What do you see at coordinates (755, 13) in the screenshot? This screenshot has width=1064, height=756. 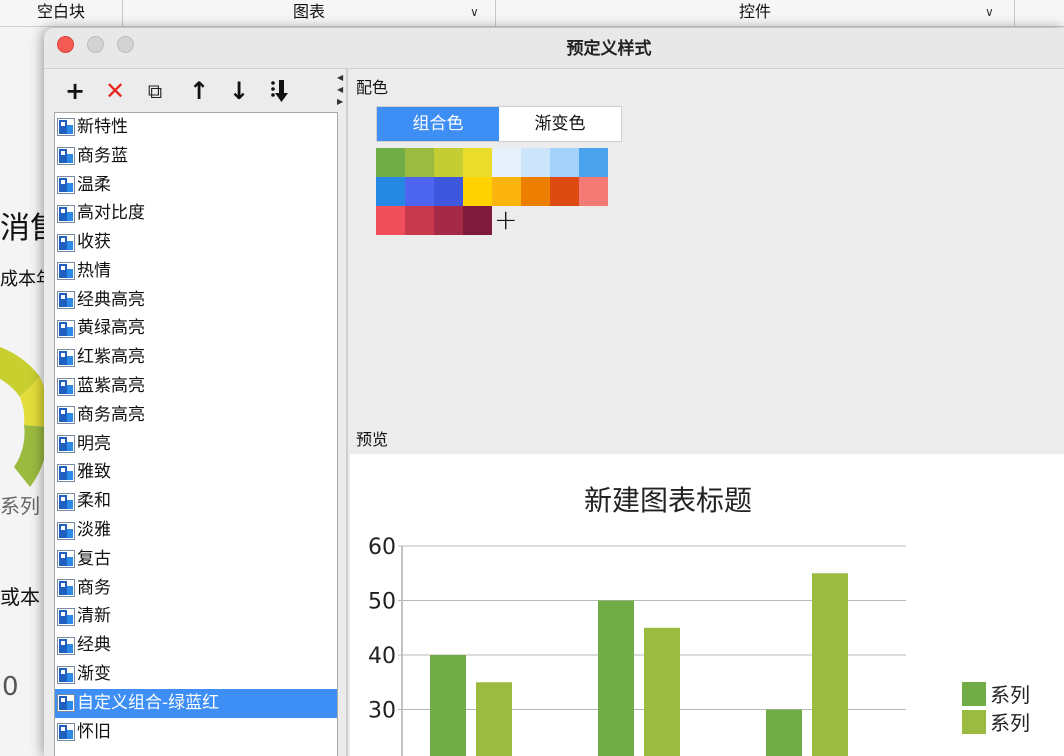 I see `bg-widget-dropdown: 控件` at bounding box center [755, 13].